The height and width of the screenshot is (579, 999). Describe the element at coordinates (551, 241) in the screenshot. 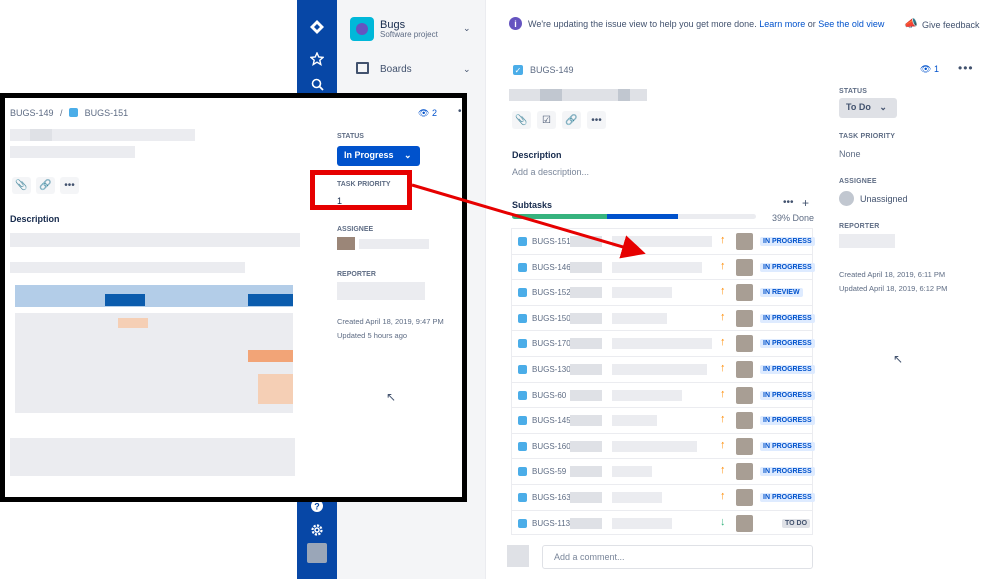

I see `subtask-key: BUGS-151` at that location.